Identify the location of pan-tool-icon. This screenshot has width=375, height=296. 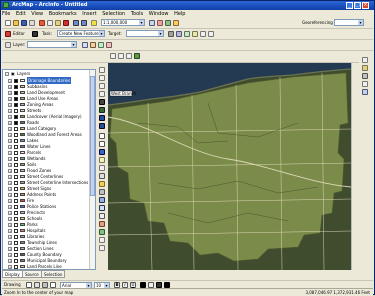
(102, 102).